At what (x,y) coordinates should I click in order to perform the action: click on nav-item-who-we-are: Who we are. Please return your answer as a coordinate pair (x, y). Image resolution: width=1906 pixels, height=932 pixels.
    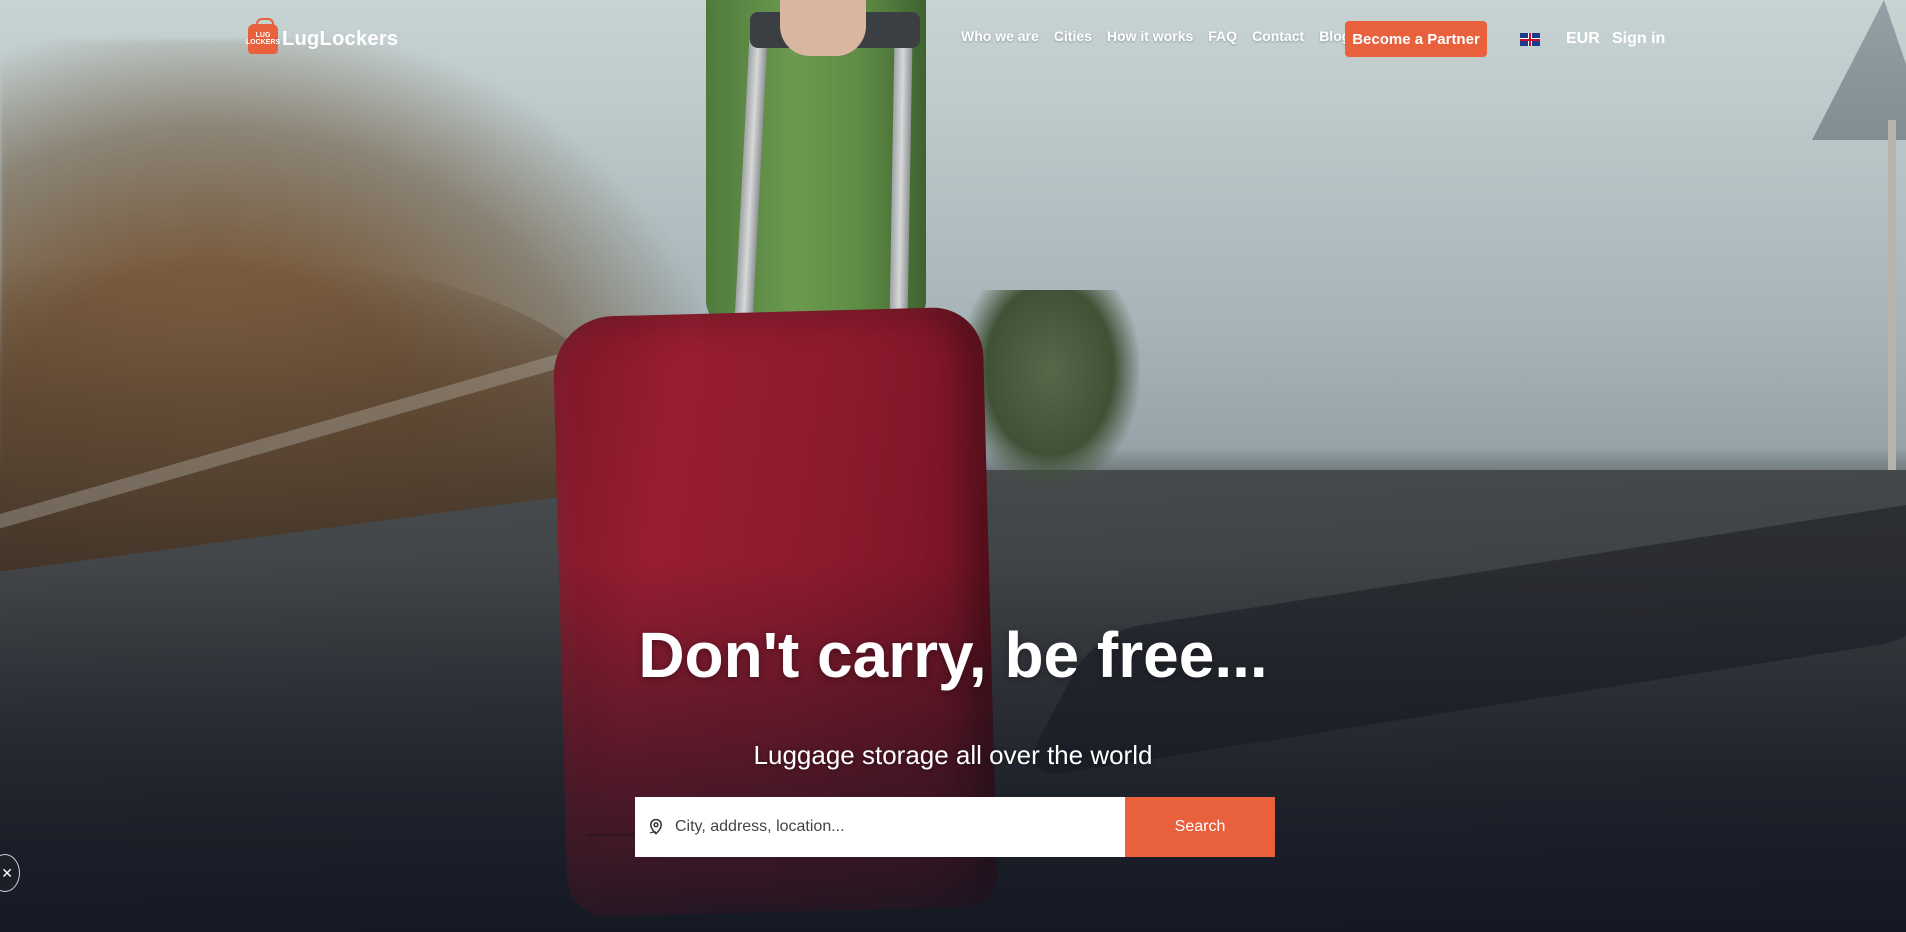
    Looking at the image, I should click on (1000, 36).